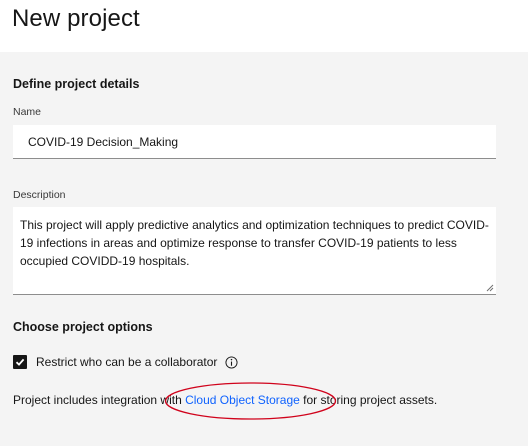 Image resolution: width=528 pixels, height=446 pixels. I want to click on restrict-collaborator-option: Restrict who can be a collaborator, so click(125, 362).